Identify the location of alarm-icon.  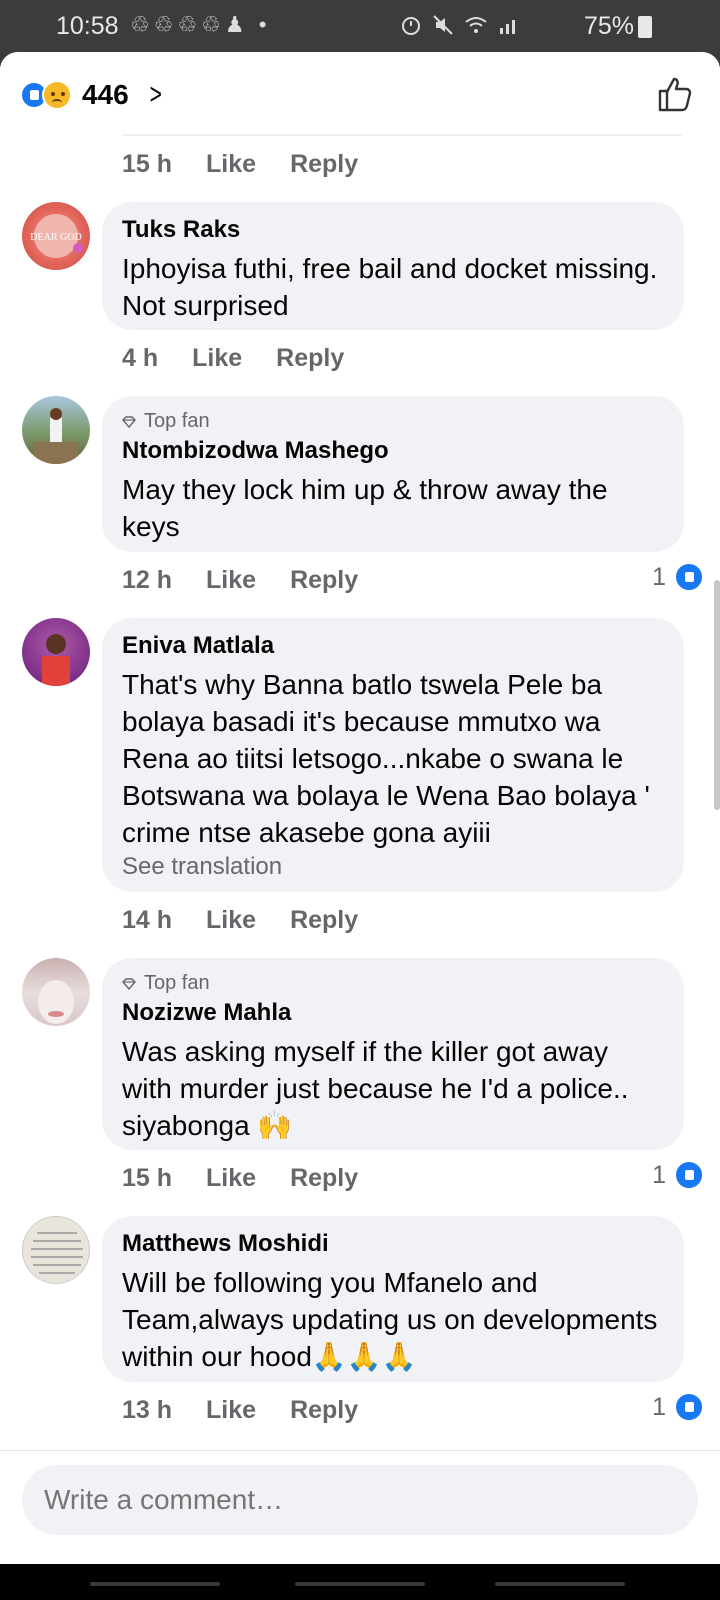
(411, 26).